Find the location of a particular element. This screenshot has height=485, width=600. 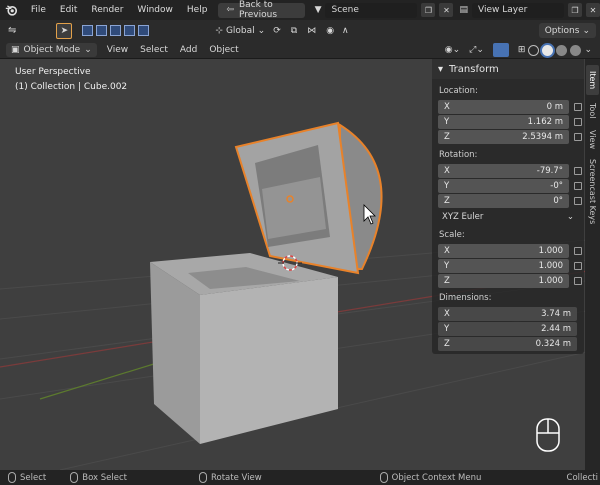

object-mode-icon: ▣ is located at coordinates (15, 49).